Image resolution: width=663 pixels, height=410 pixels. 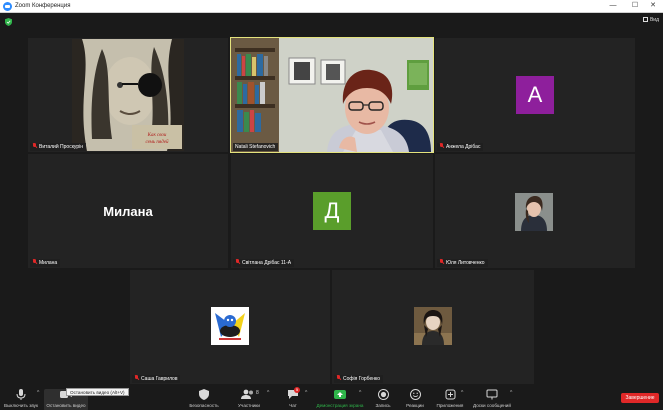 I want to click on album-cover-image: Как свои семь пядей, so click(x=128, y=95).